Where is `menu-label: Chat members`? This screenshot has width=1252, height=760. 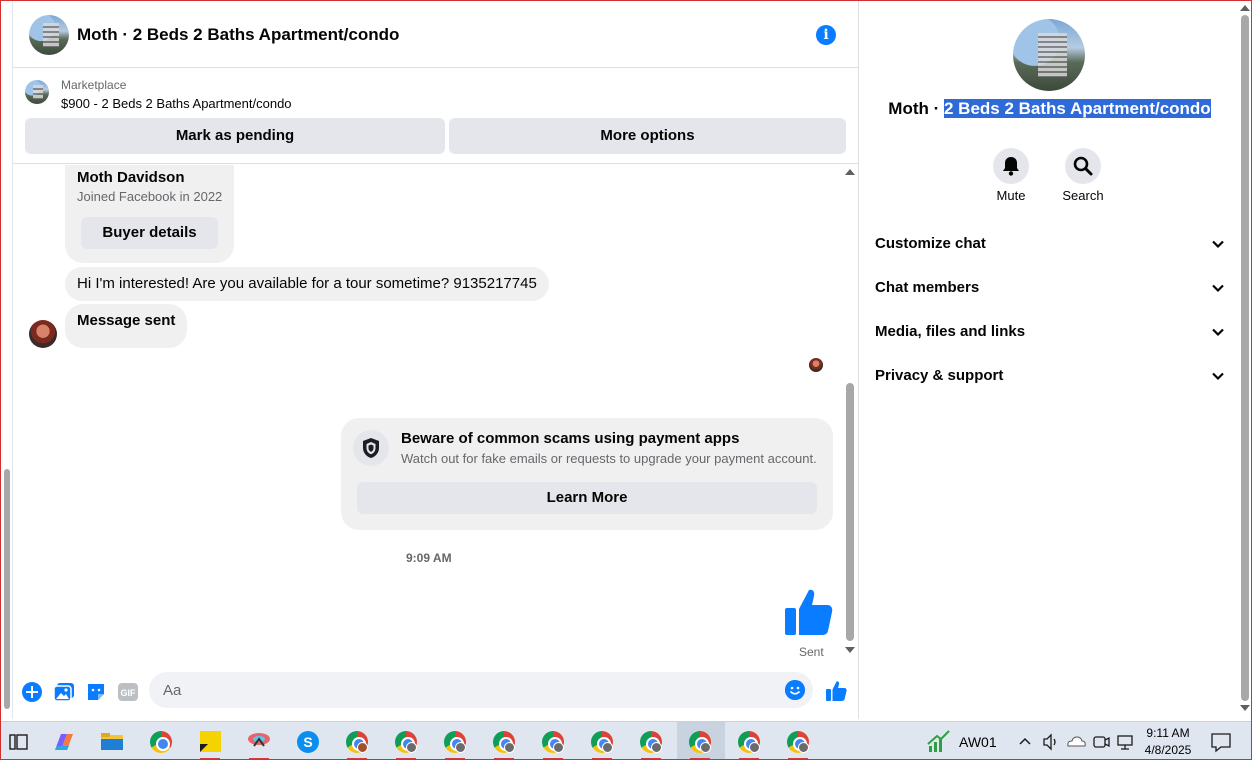
menu-label: Chat members is located at coordinates (927, 287).